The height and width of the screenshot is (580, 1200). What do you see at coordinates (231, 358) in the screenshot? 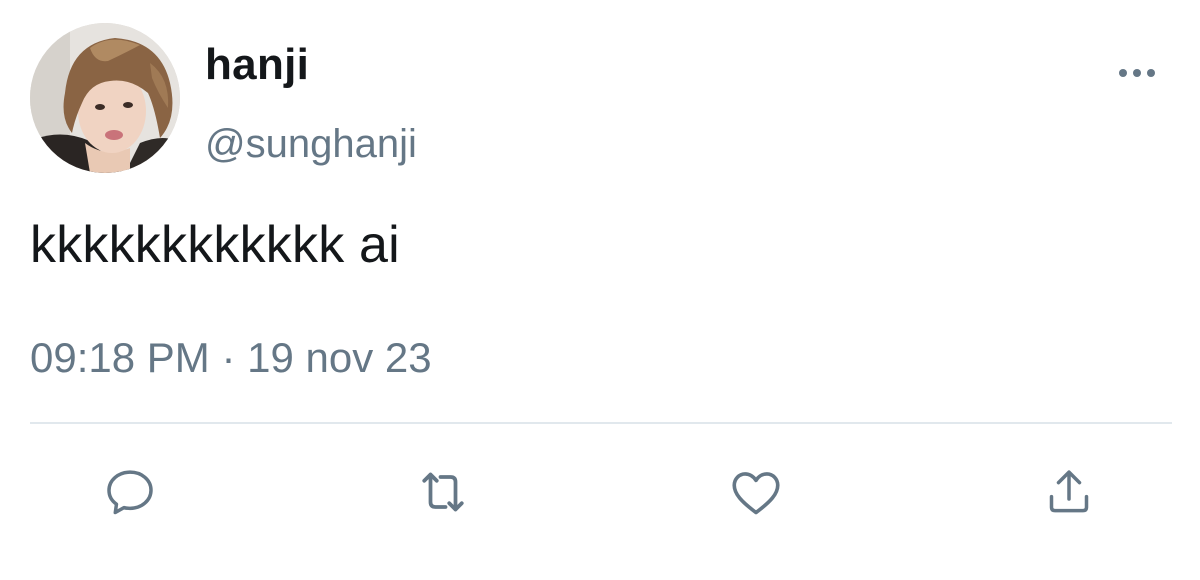
I see `tweet-timestamp: 09:18 PM · 19 nov 23` at bounding box center [231, 358].